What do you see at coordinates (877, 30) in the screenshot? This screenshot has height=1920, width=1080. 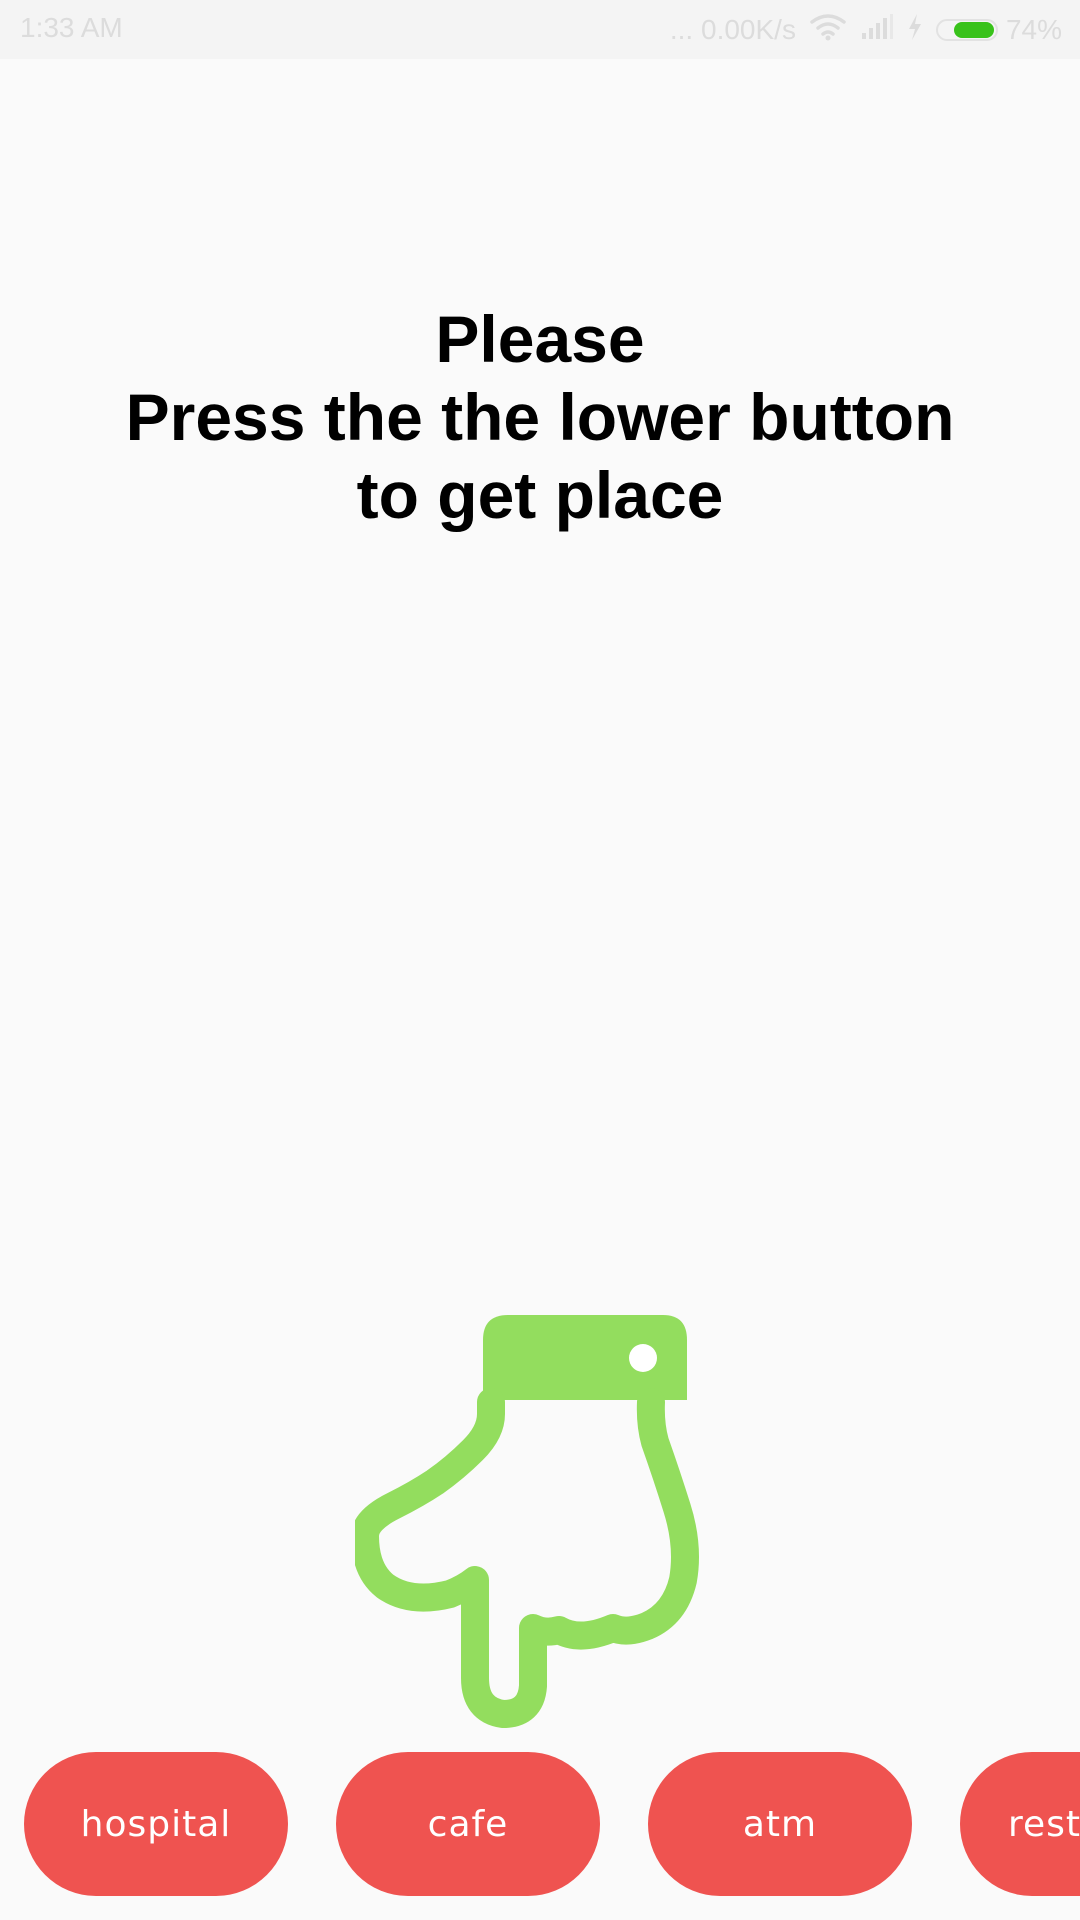 I see `signal-icon` at bounding box center [877, 30].